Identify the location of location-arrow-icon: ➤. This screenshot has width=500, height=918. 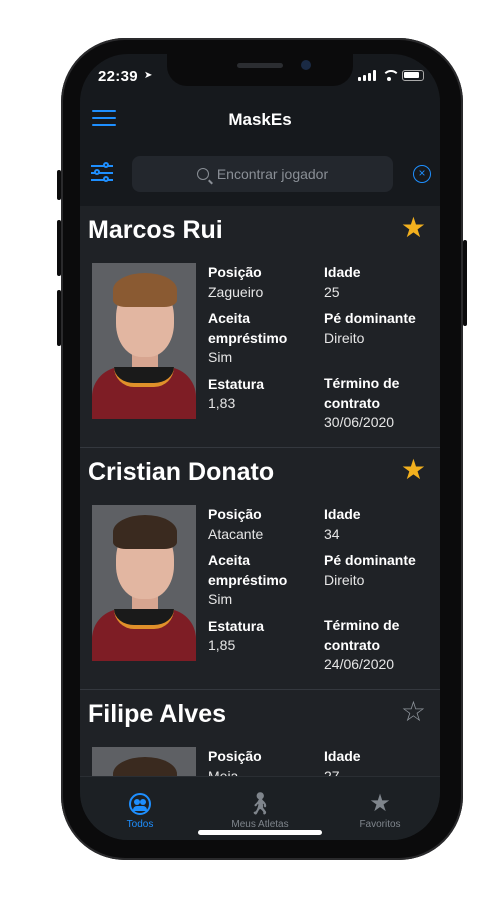
(148, 75).